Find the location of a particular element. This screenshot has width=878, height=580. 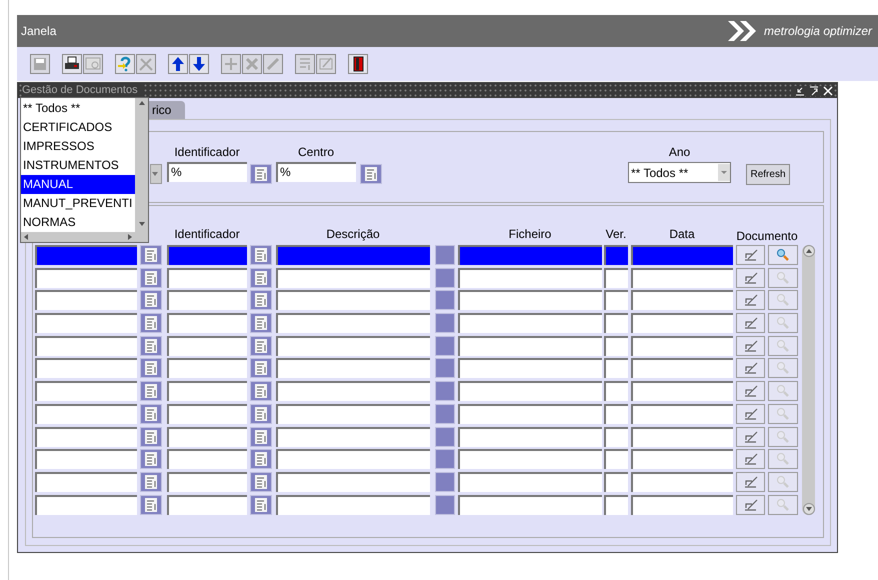

scroll-left-icon is located at coordinates (26, 237).